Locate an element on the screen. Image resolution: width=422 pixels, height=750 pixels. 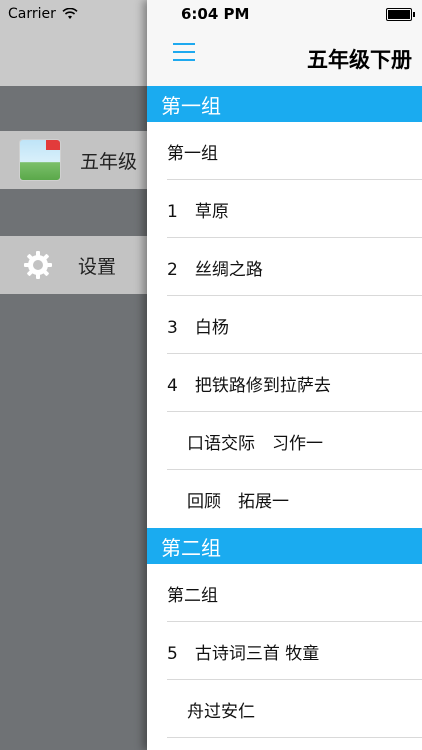
book-cover-icon is located at coordinates (40, 160).